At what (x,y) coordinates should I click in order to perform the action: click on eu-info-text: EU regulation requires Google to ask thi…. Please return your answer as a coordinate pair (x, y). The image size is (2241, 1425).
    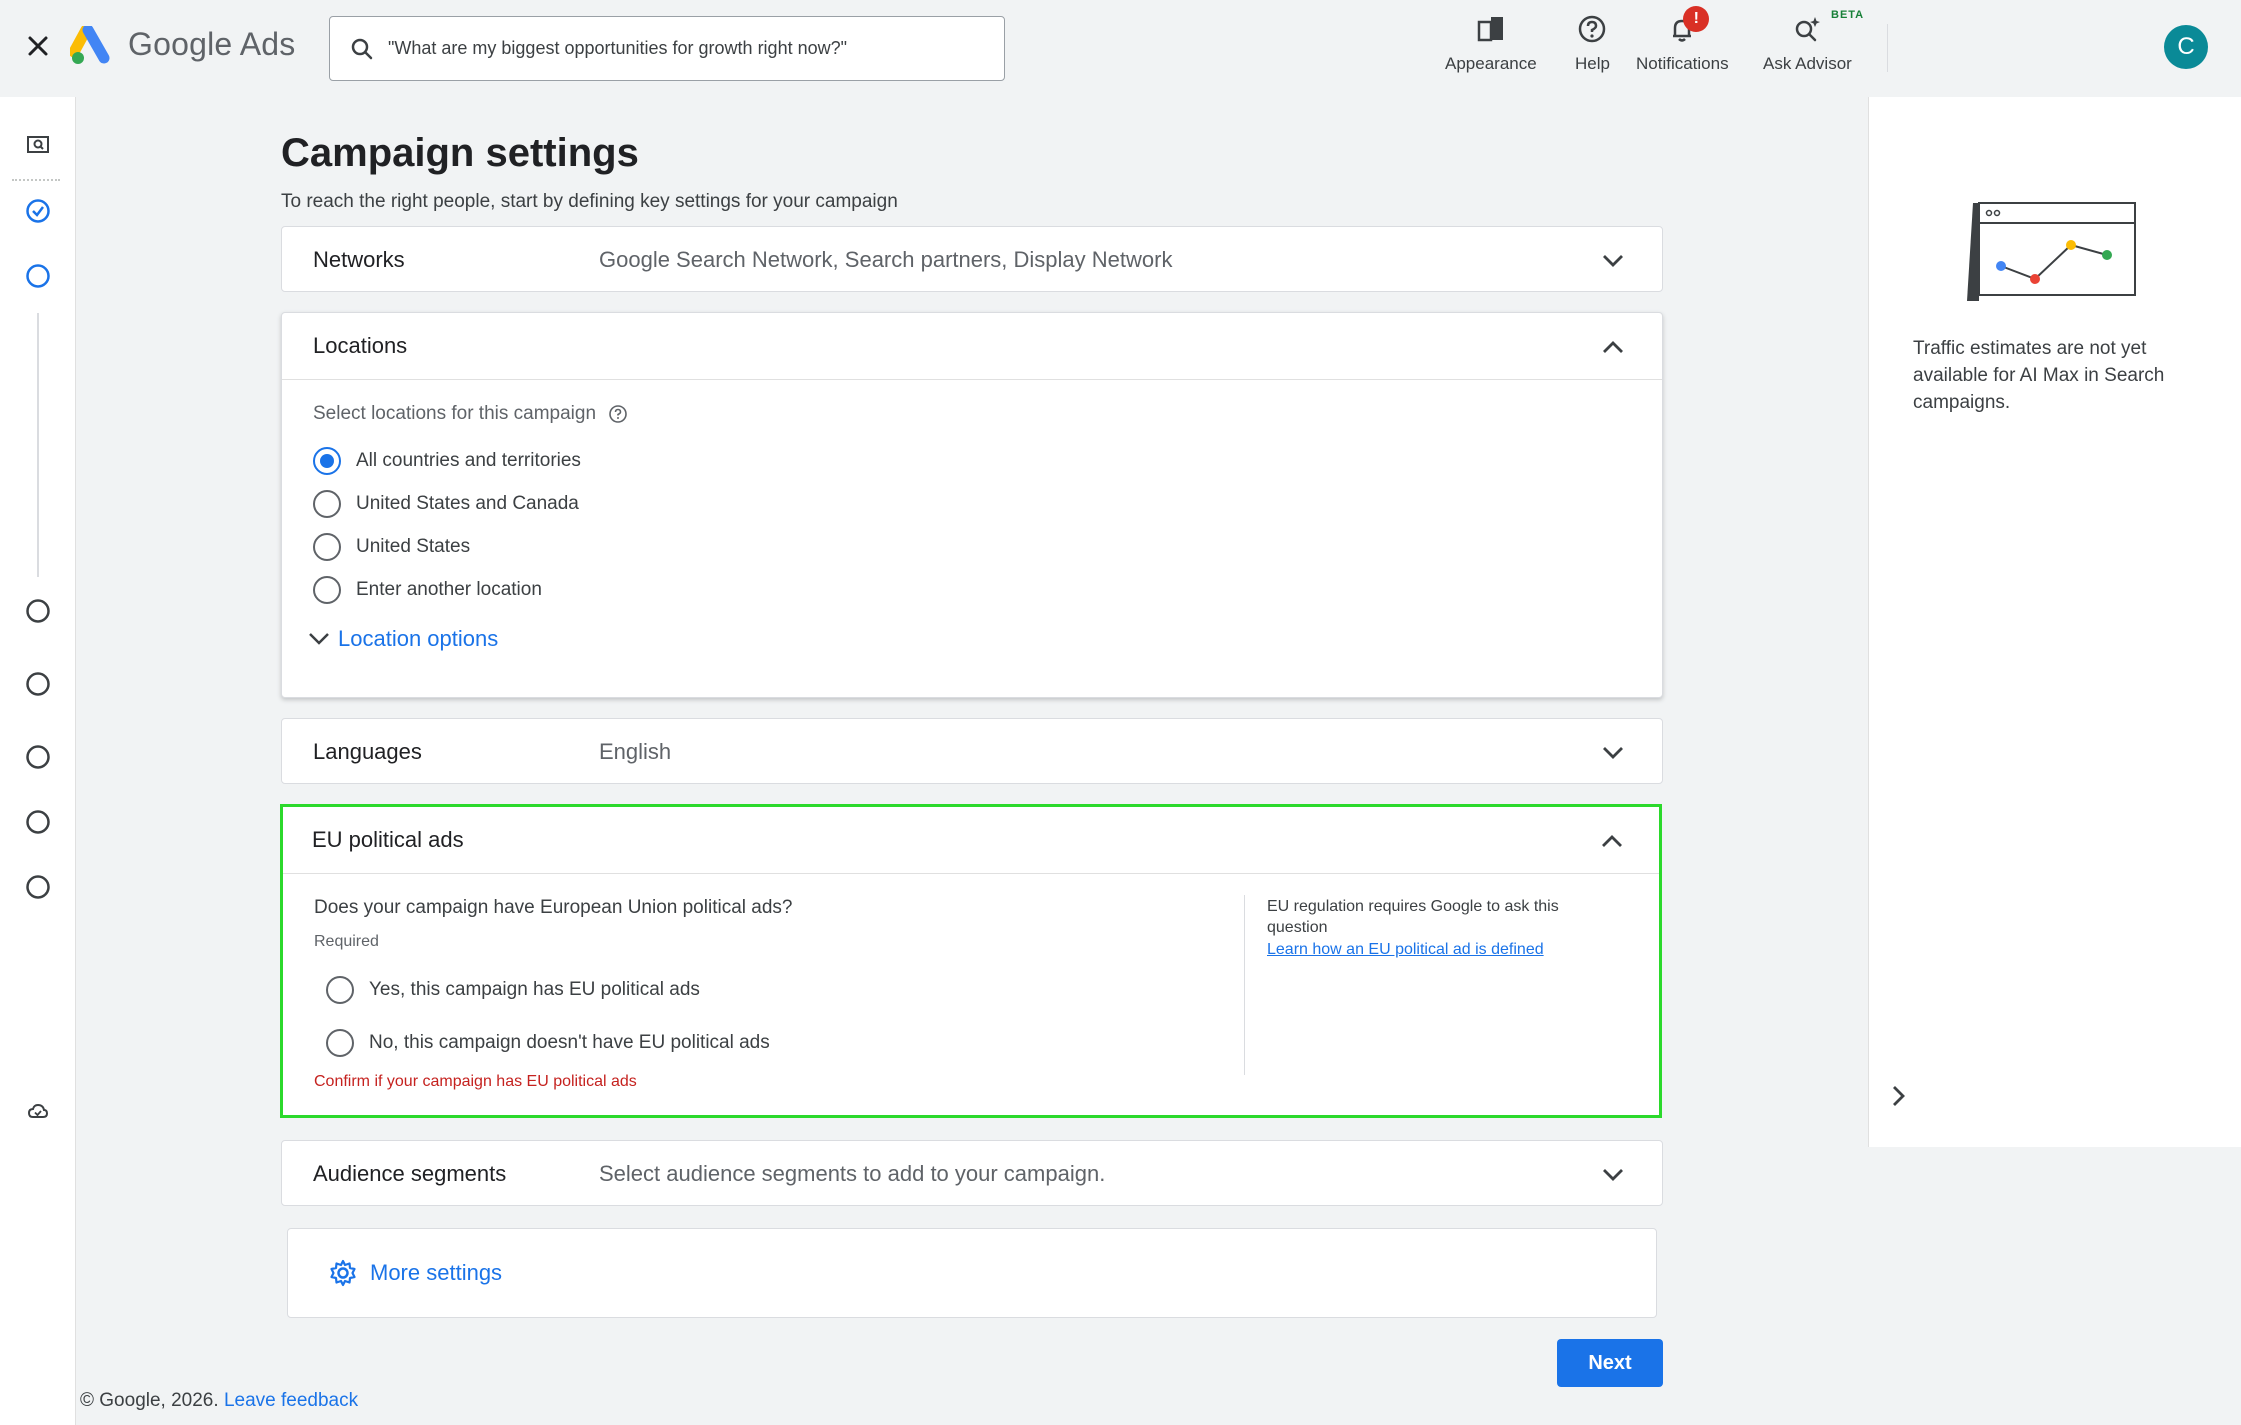
    Looking at the image, I should click on (1413, 917).